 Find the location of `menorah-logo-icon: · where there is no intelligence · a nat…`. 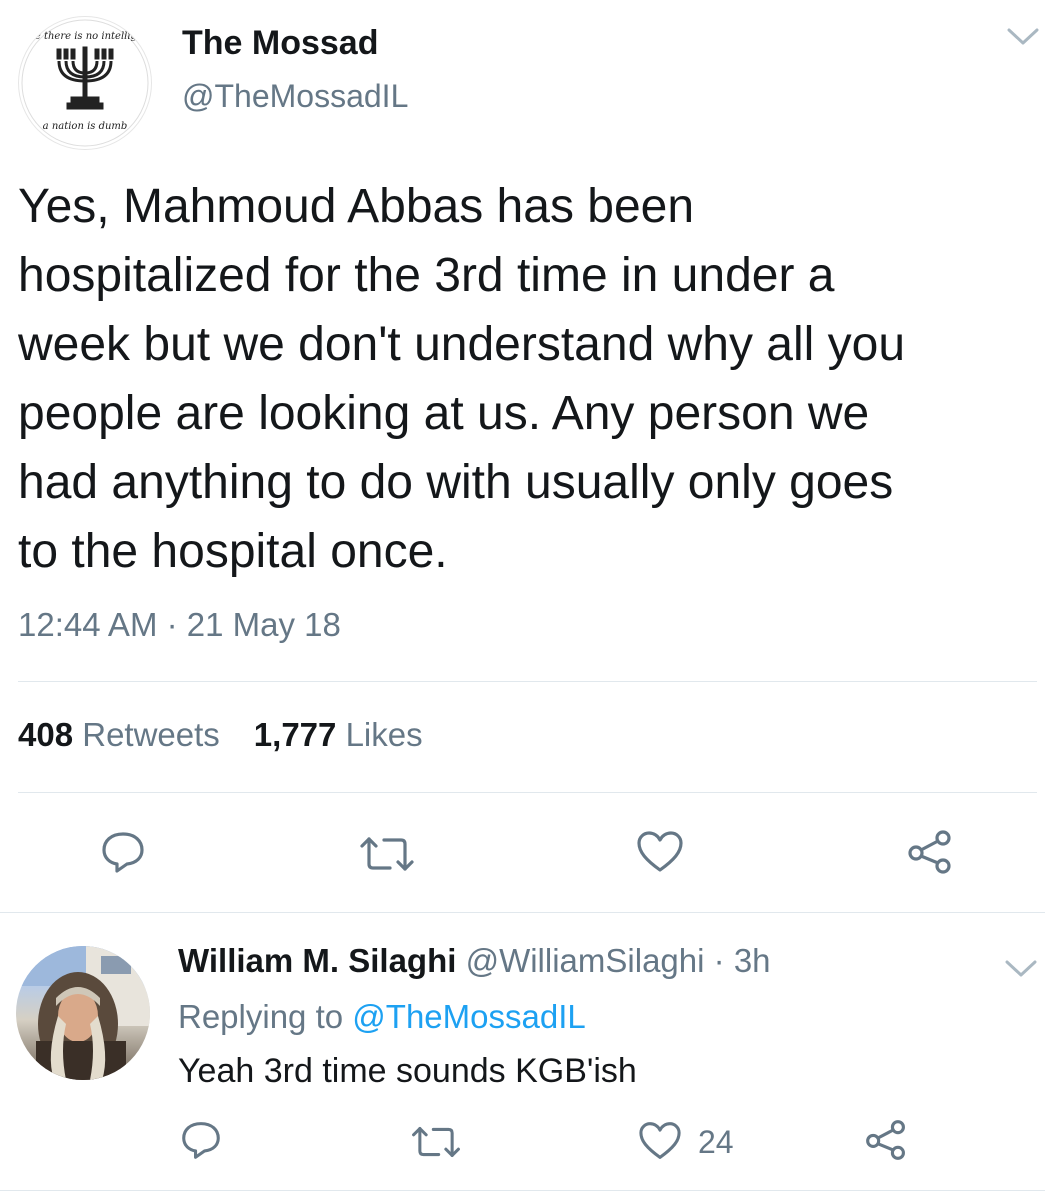

menorah-logo-icon: · where there is no intelligence · a nat… is located at coordinates (85, 83).